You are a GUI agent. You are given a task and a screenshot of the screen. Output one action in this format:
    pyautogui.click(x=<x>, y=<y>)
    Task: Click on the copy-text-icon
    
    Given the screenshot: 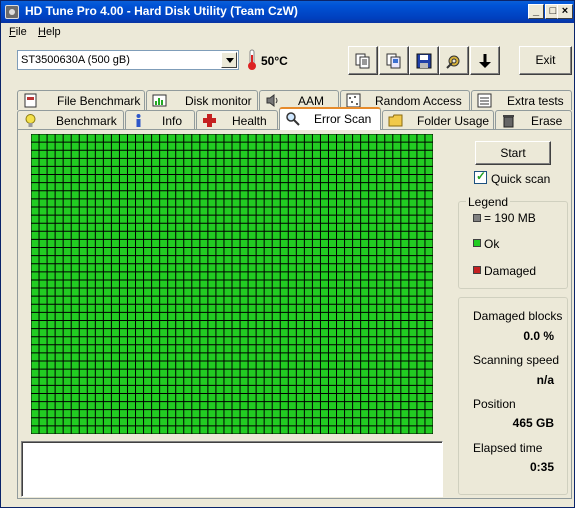 What is the action you would take?
    pyautogui.click(x=362, y=61)
    